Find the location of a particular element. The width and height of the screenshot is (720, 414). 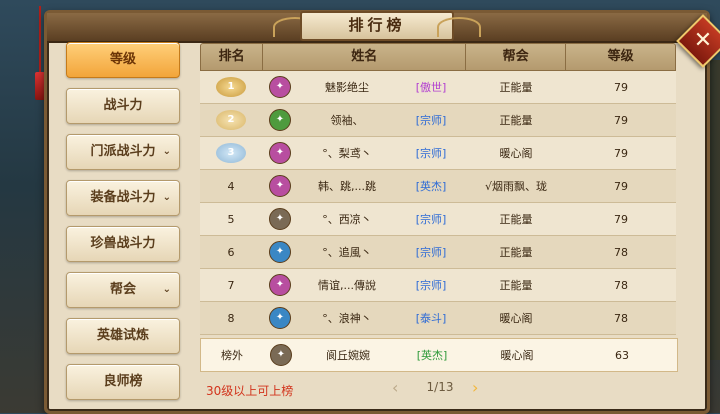

my-rank: 榜外 is located at coordinates (232, 355).